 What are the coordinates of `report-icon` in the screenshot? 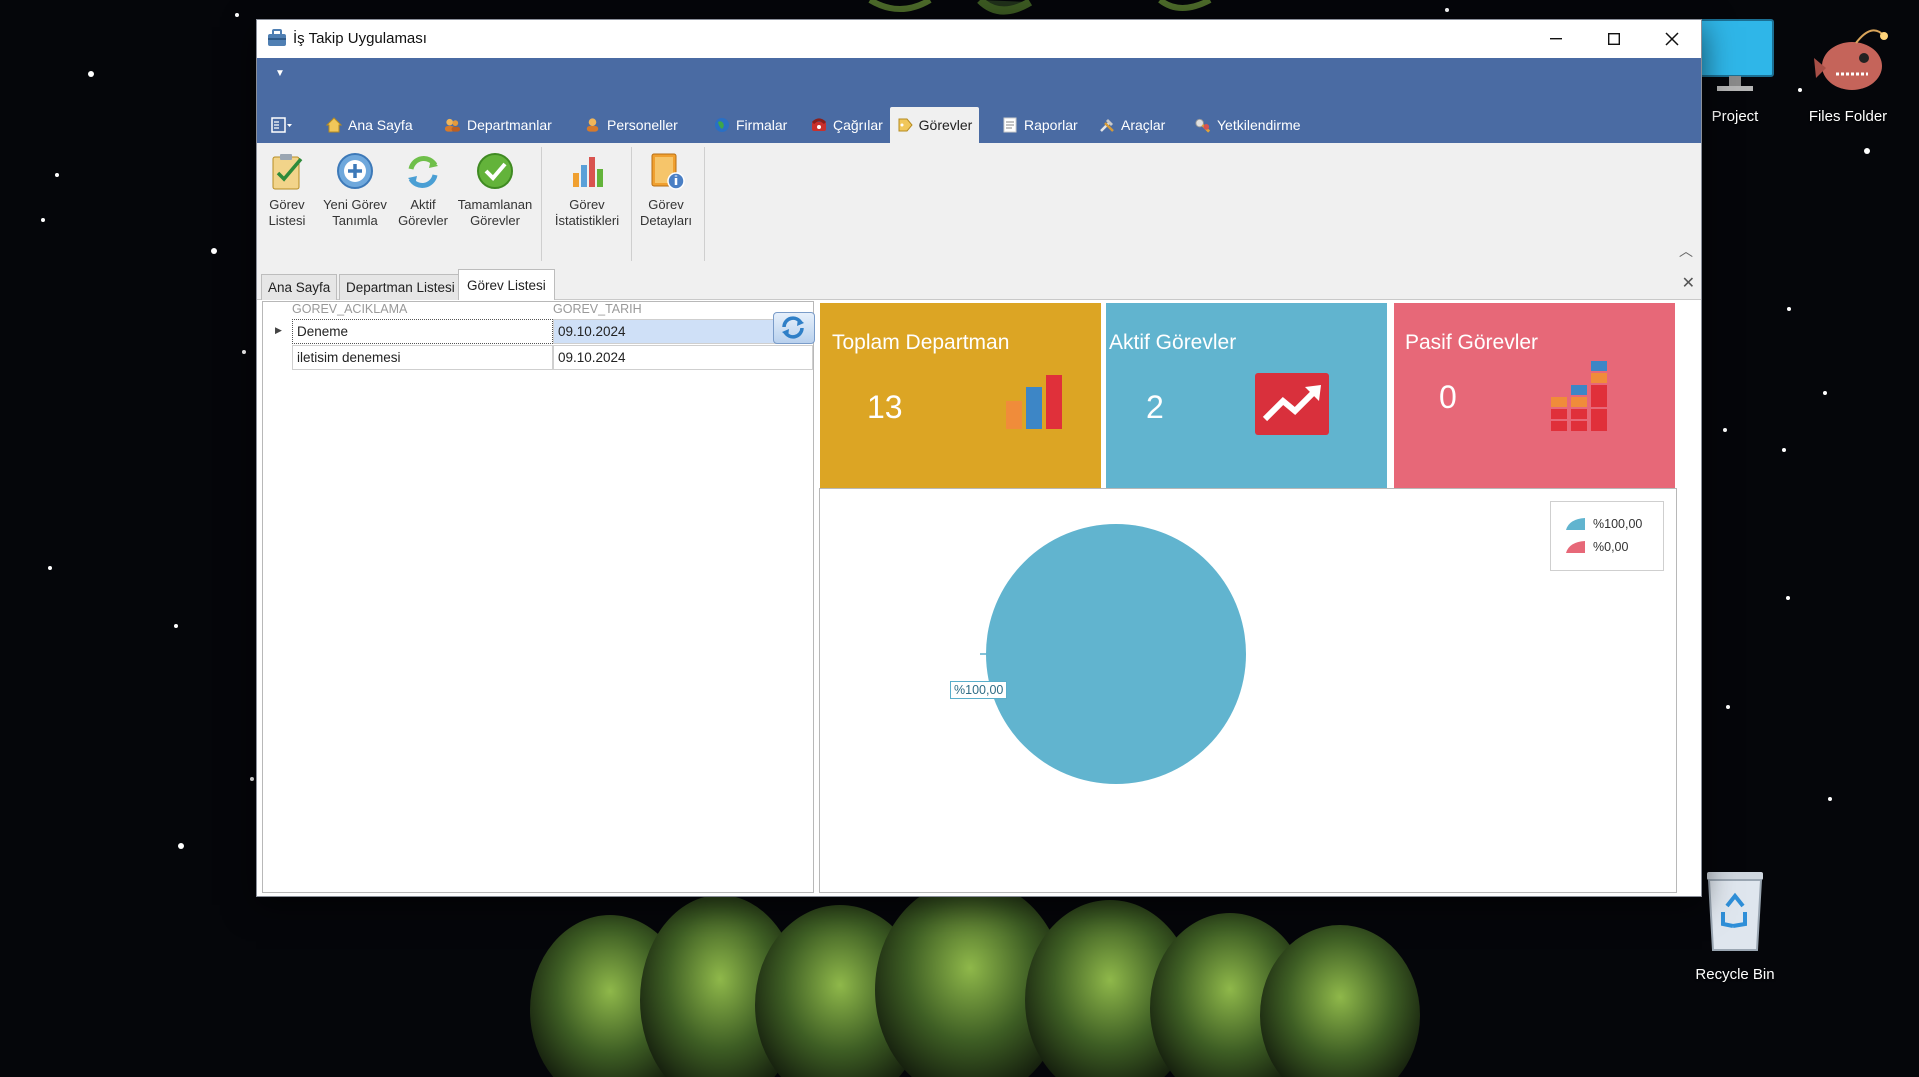 It's located at (1009, 125).